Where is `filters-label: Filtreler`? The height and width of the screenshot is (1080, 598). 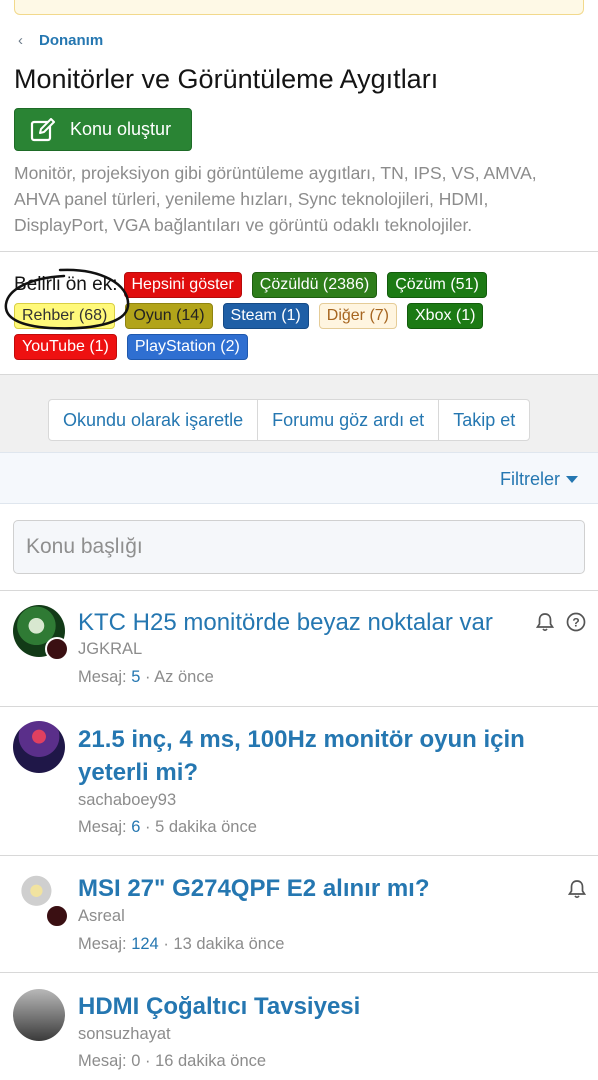 filters-label: Filtreler is located at coordinates (529, 479).